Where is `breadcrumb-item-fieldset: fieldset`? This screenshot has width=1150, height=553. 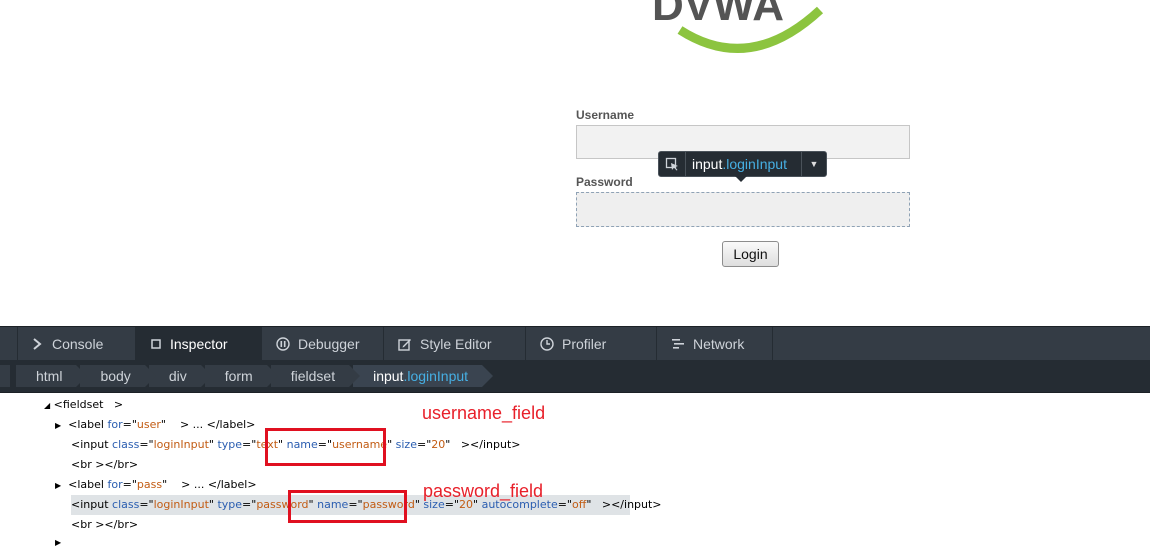 breadcrumb-item-fieldset: fieldset is located at coordinates (315, 376).